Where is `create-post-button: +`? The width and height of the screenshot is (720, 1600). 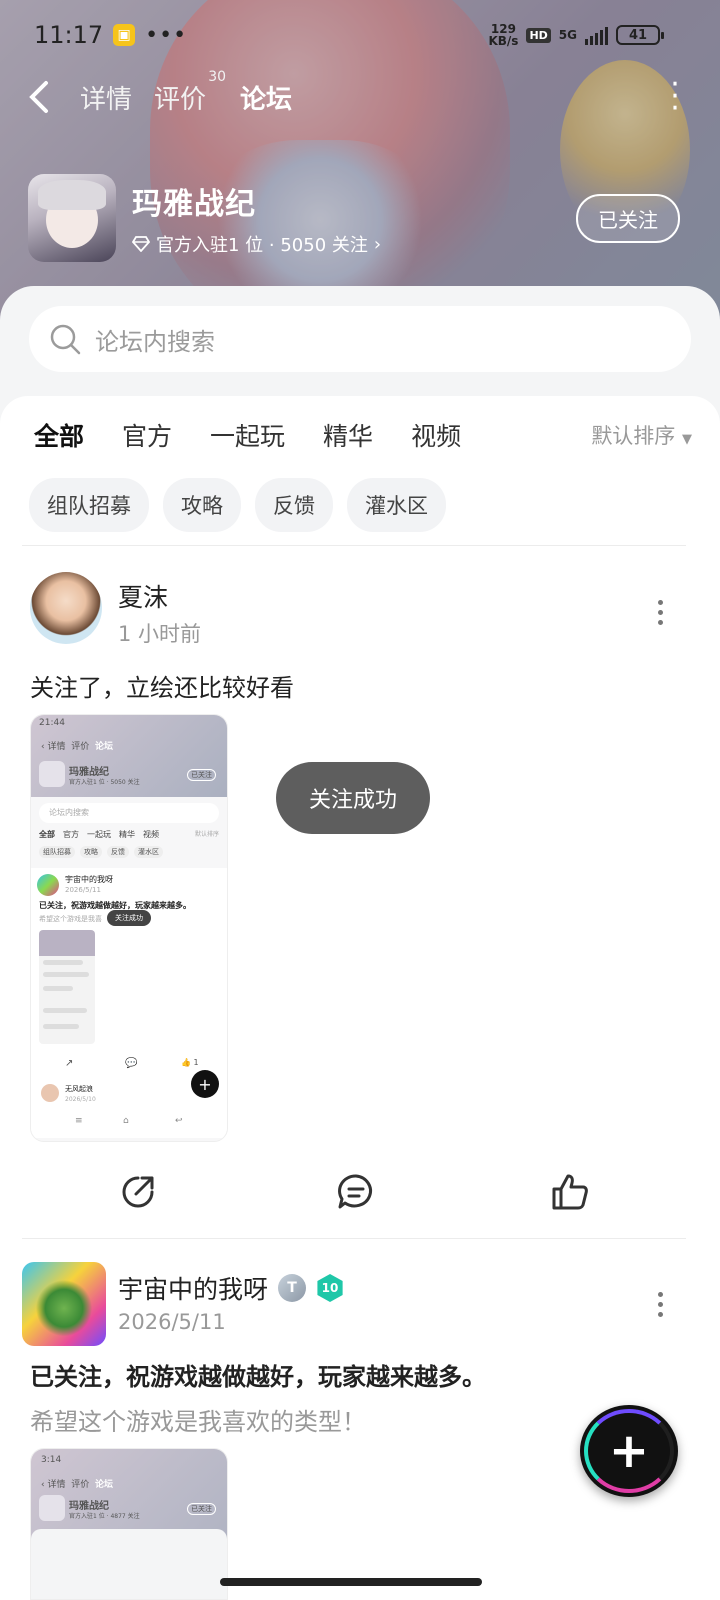 create-post-button: + is located at coordinates (629, 1451).